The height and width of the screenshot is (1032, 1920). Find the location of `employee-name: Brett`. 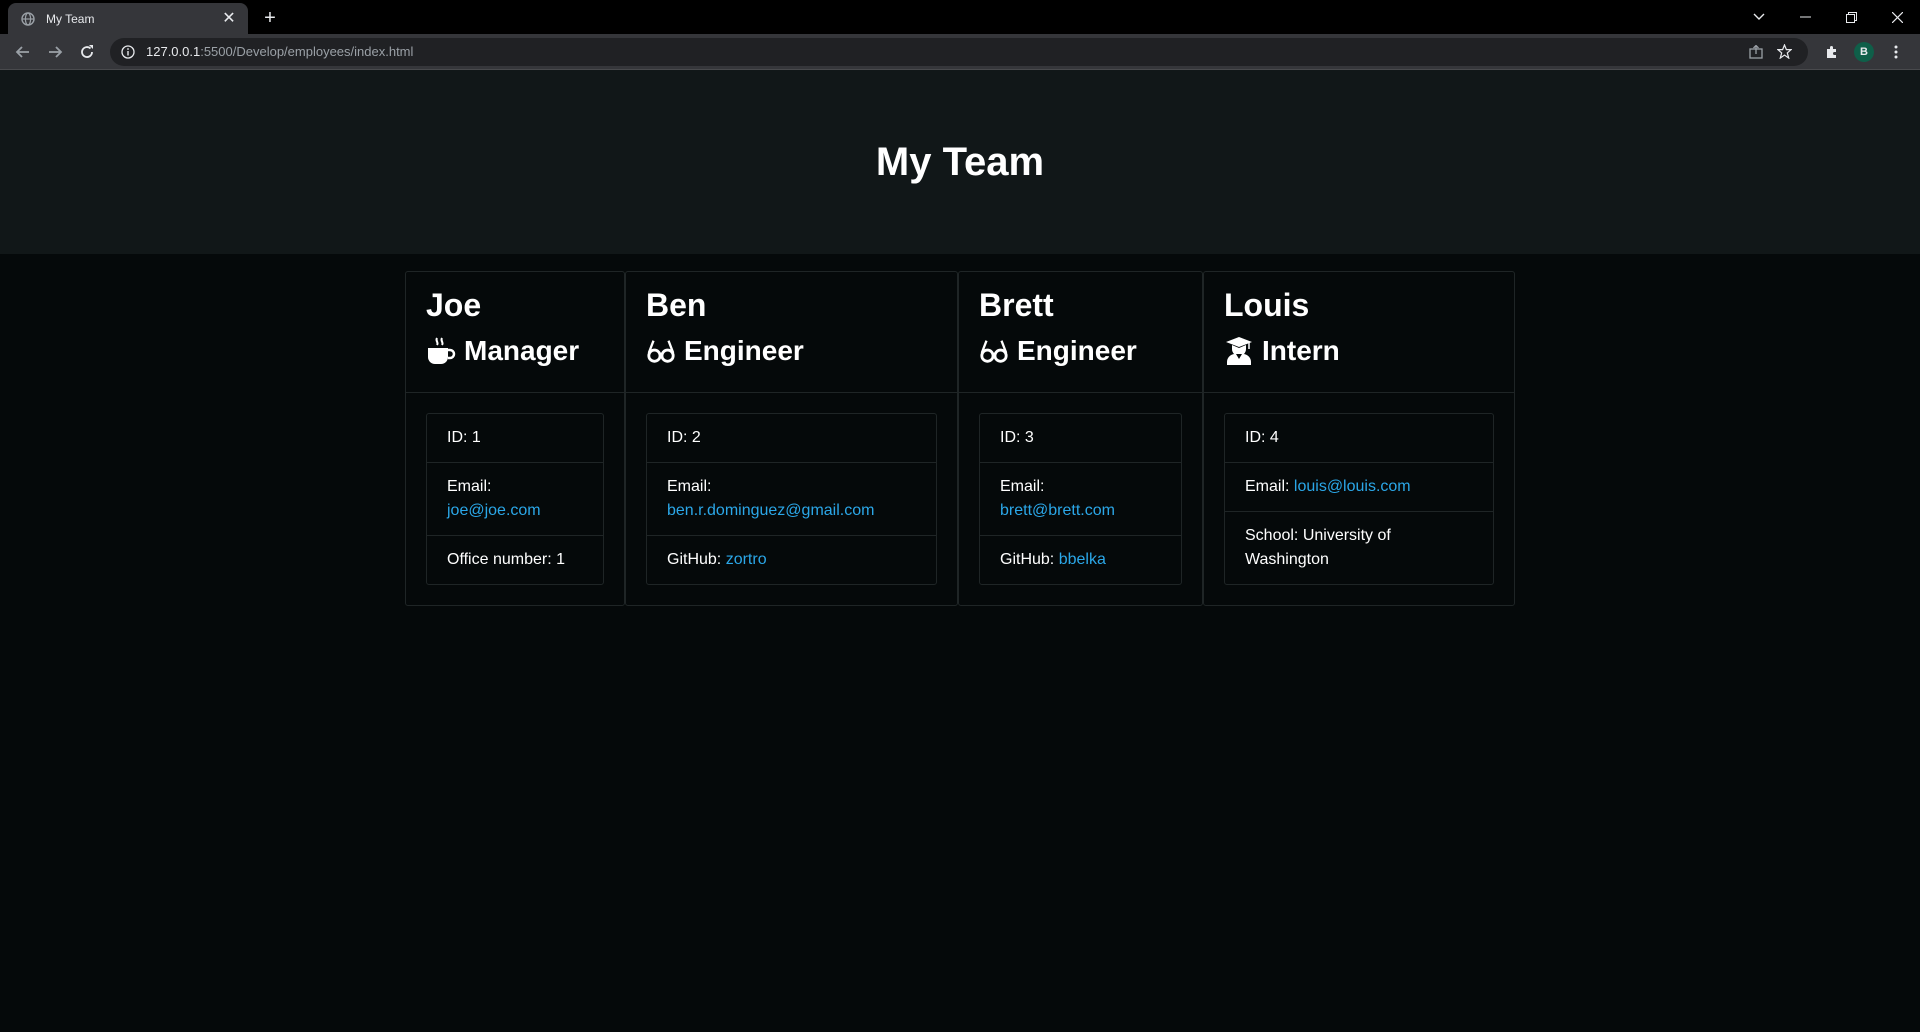

employee-name: Brett is located at coordinates (1016, 305).